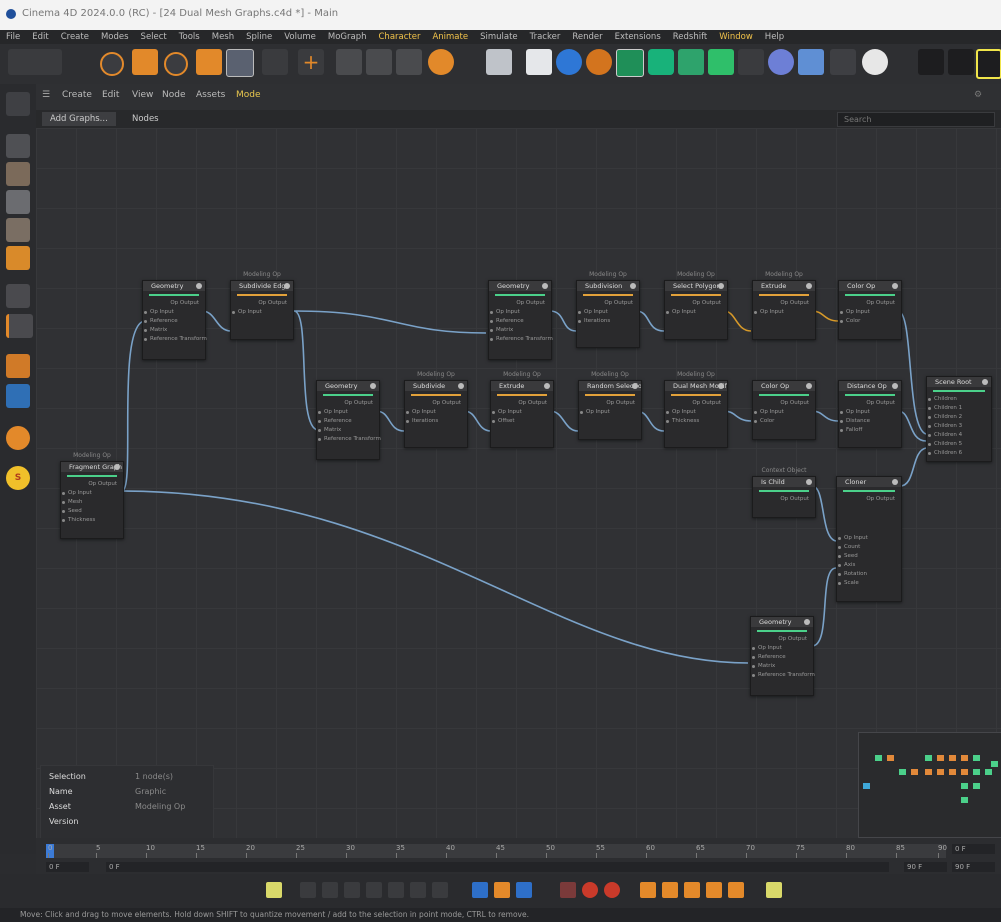 The width and height of the screenshot is (1001, 922). I want to click on playback-speed-icon, so click(502, 890).